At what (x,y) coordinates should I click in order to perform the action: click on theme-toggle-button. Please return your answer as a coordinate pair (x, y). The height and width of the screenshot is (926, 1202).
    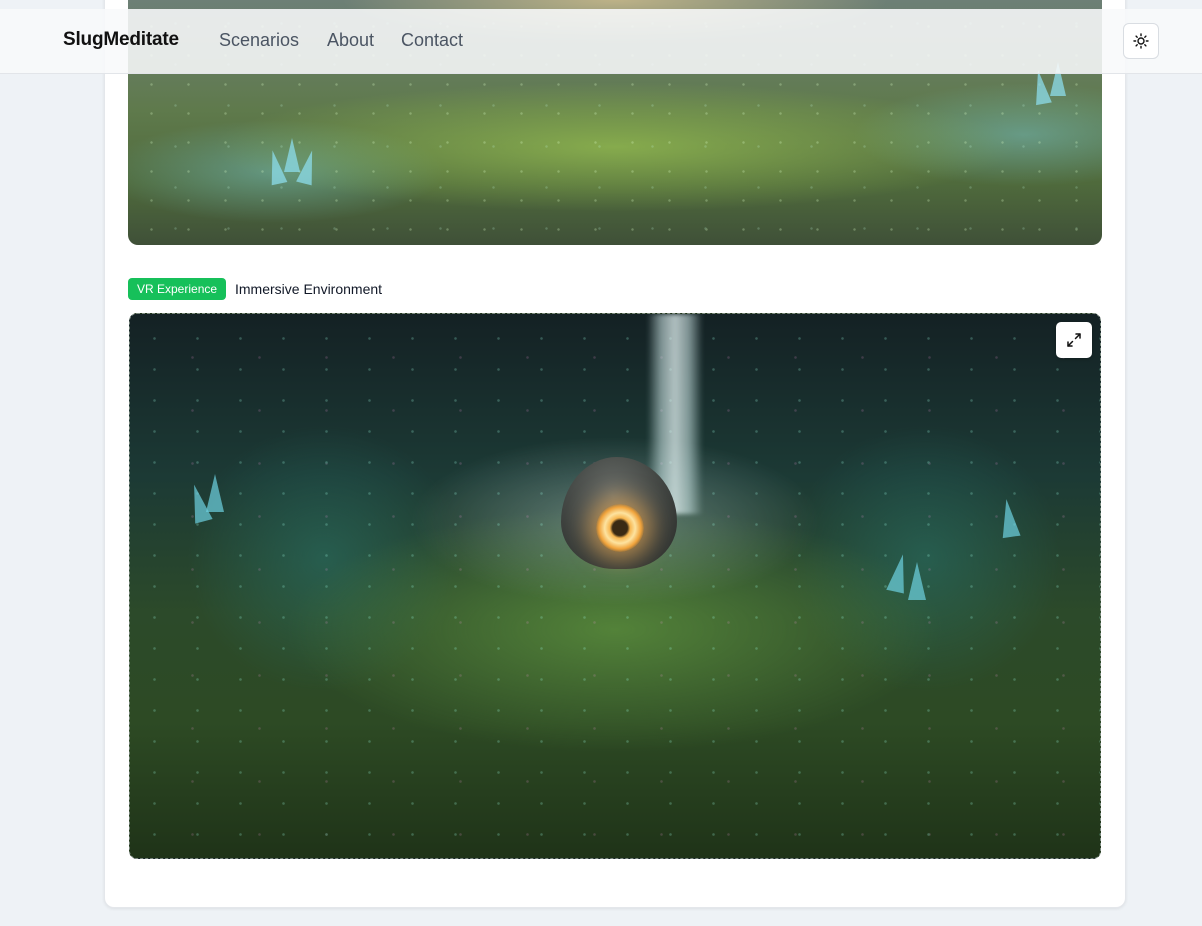
    Looking at the image, I should click on (1141, 41).